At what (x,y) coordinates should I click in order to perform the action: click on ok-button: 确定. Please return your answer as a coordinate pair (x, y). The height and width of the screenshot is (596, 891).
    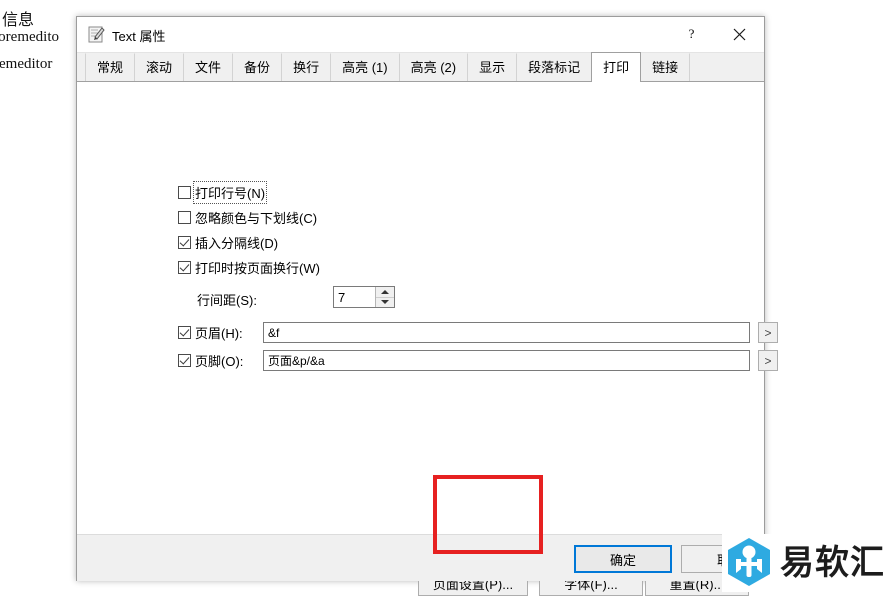
    Looking at the image, I should click on (623, 559).